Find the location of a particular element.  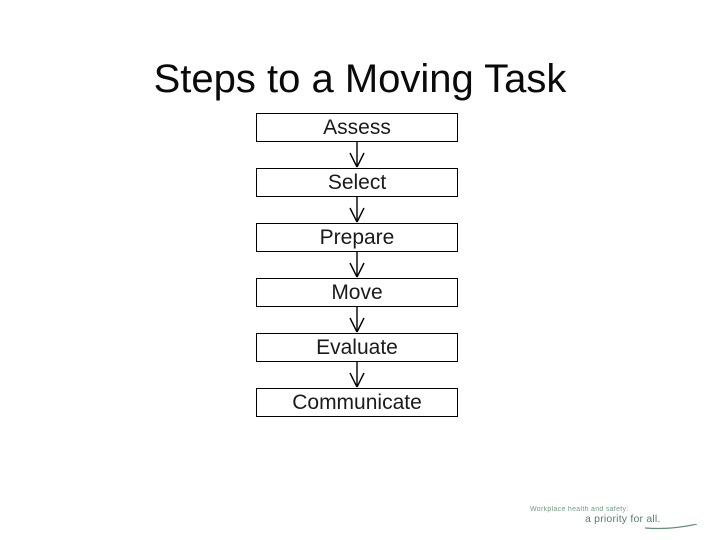

flow-step-prepare: Prepare is located at coordinates (357, 237).